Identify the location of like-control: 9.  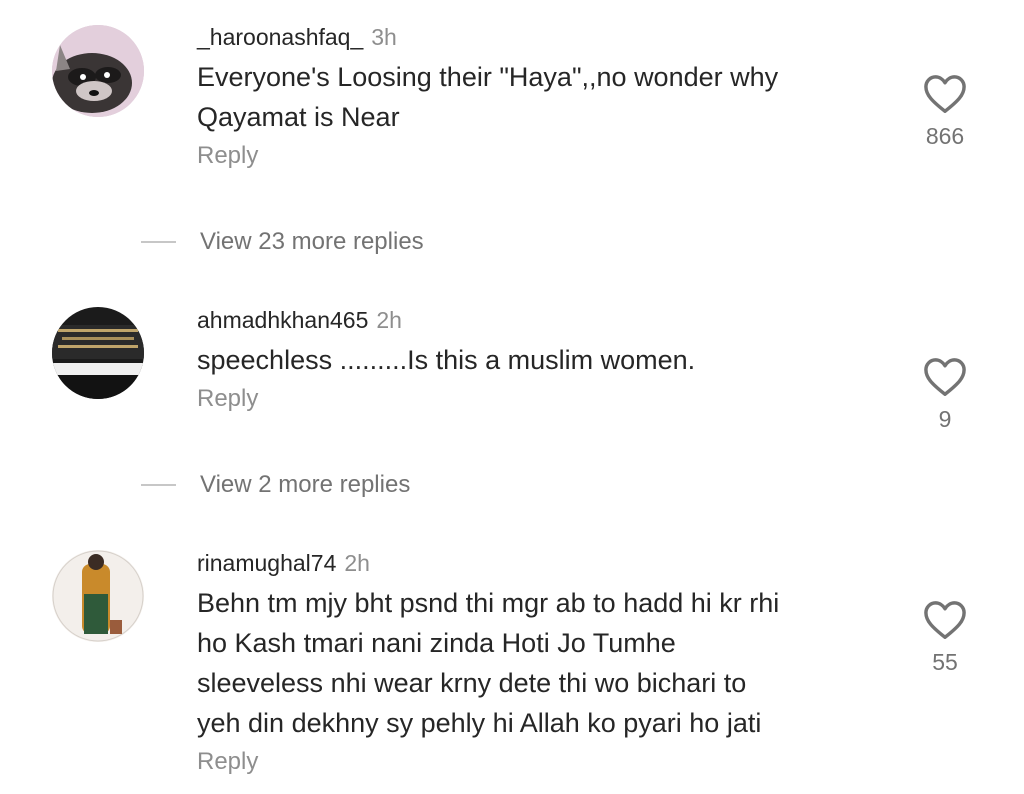
(945, 395).